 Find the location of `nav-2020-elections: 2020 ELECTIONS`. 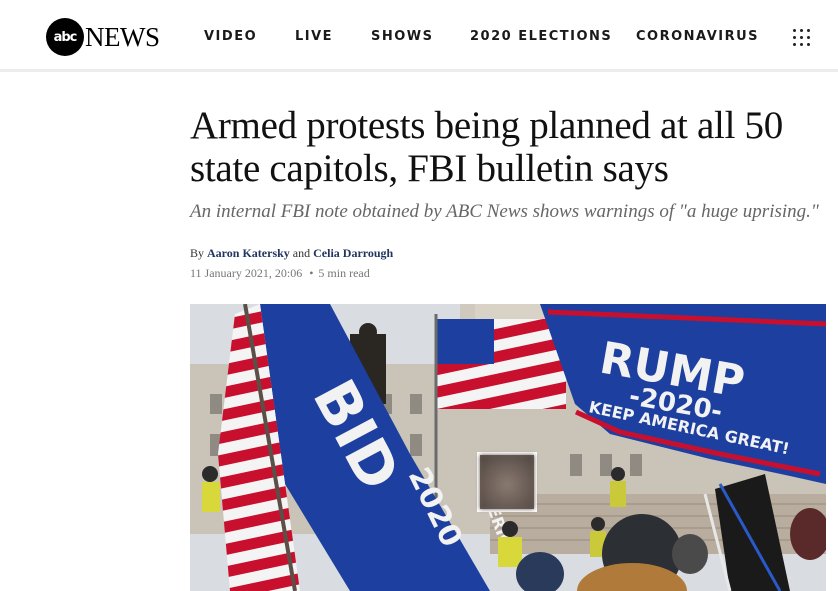

nav-2020-elections: 2020 ELECTIONS is located at coordinates (541, 36).